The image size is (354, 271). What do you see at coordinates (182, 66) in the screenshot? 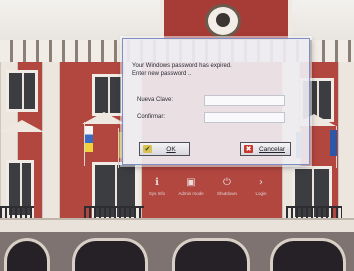
I see `message-line-expired: Your Windows password has expired.` at bounding box center [182, 66].